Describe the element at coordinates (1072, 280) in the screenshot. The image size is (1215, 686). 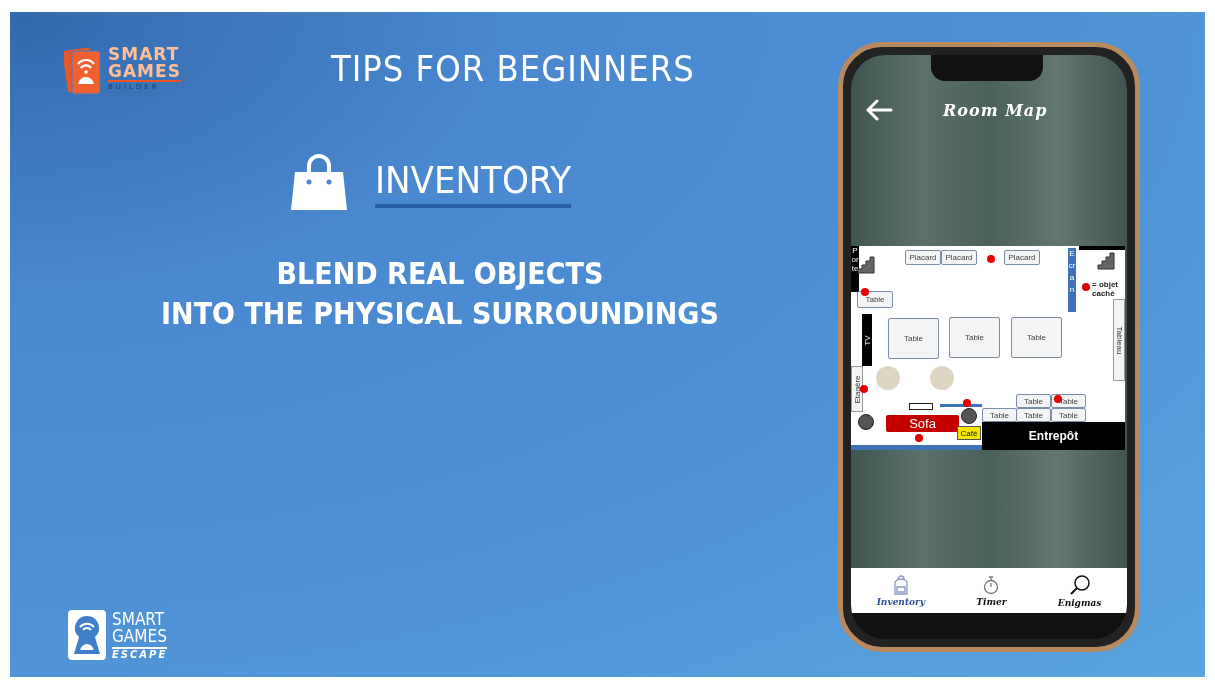
I see `screen-label: Ecran` at that location.